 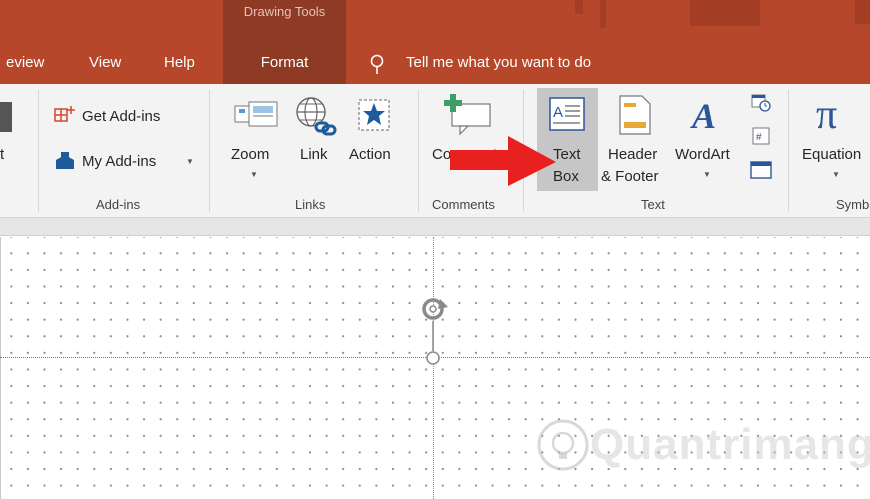 What do you see at coordinates (284, 11) in the screenshot?
I see `contextual-header-label: Drawing Tools` at bounding box center [284, 11].